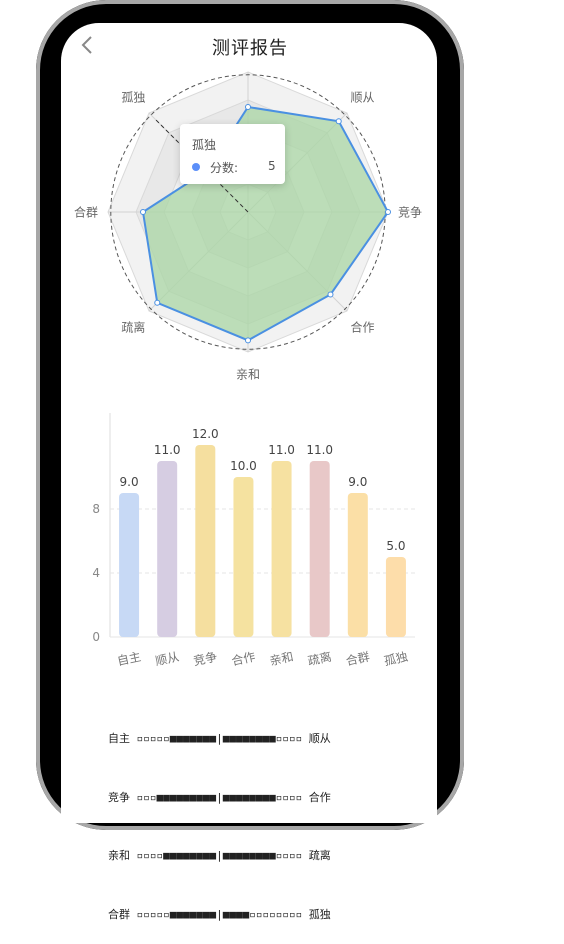 This screenshot has width=564, height=944. I want to click on x-tick-label: 合群, so click(357, 659).